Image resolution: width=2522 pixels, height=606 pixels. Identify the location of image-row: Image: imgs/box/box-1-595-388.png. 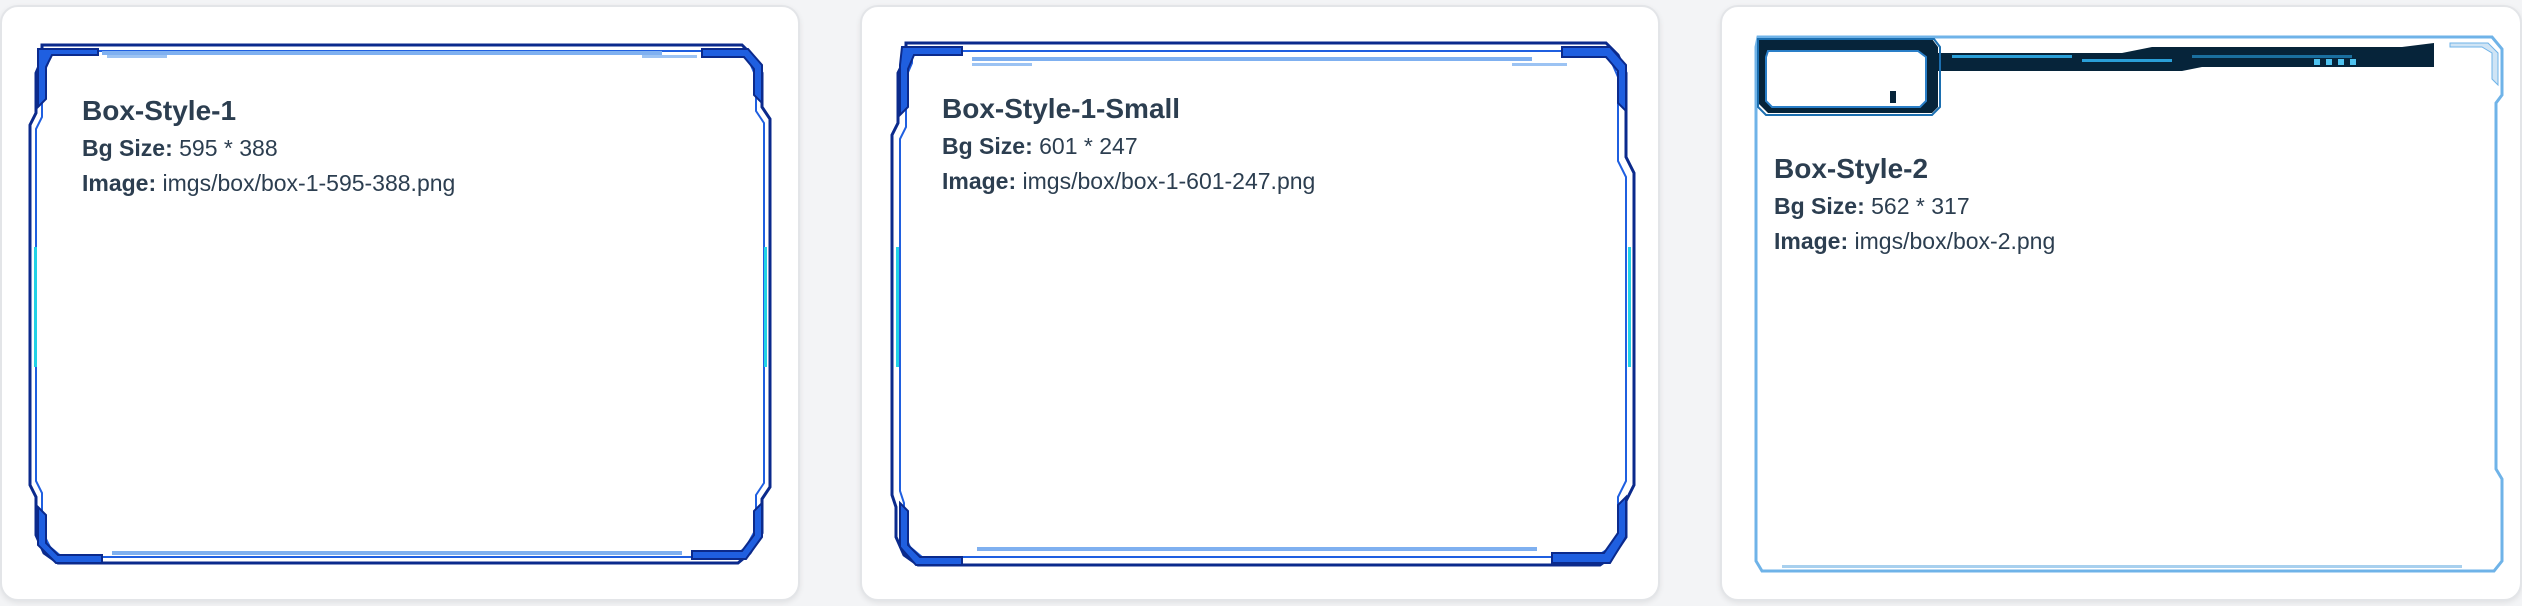
(268, 183).